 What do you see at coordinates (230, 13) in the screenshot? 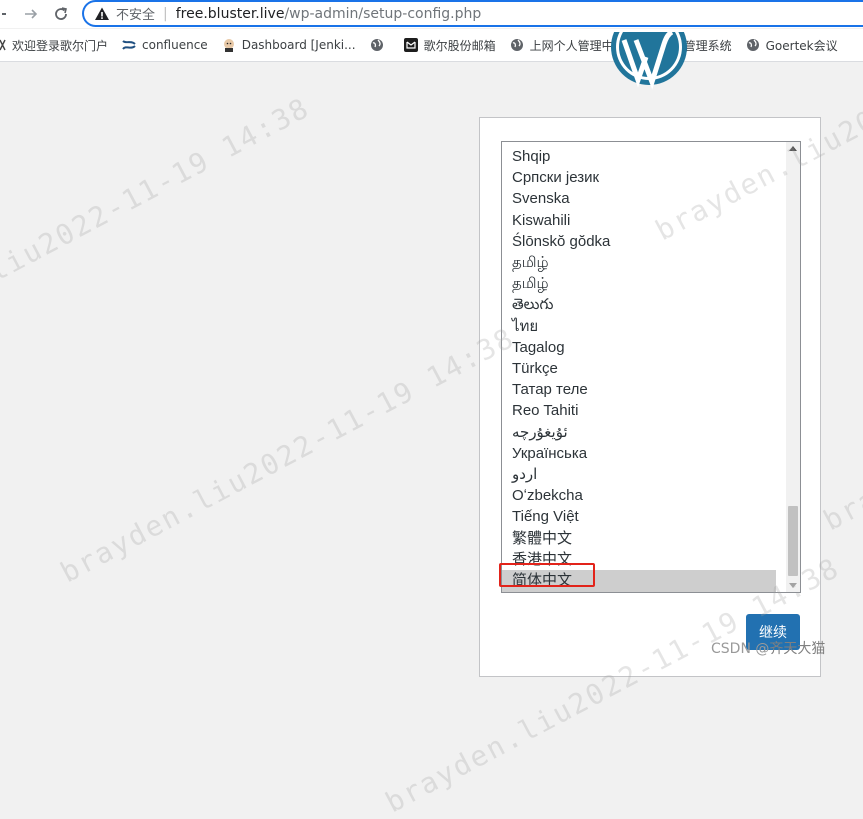
I see `url-host: free.bluster.live` at bounding box center [230, 13].